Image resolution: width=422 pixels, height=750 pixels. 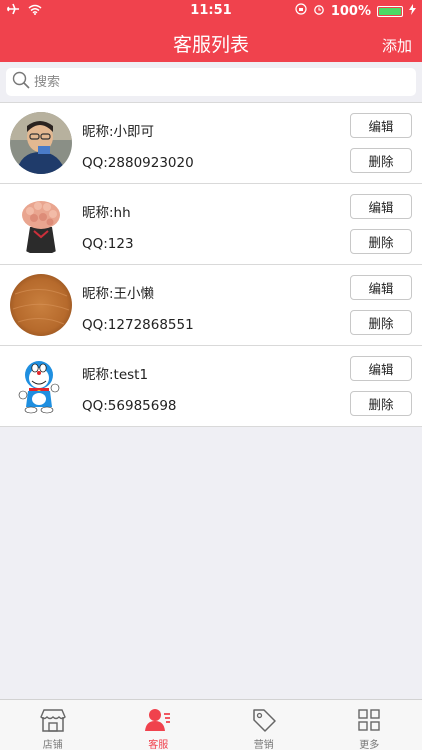 I want to click on nickname: 昵称:小即可, so click(x=118, y=132).